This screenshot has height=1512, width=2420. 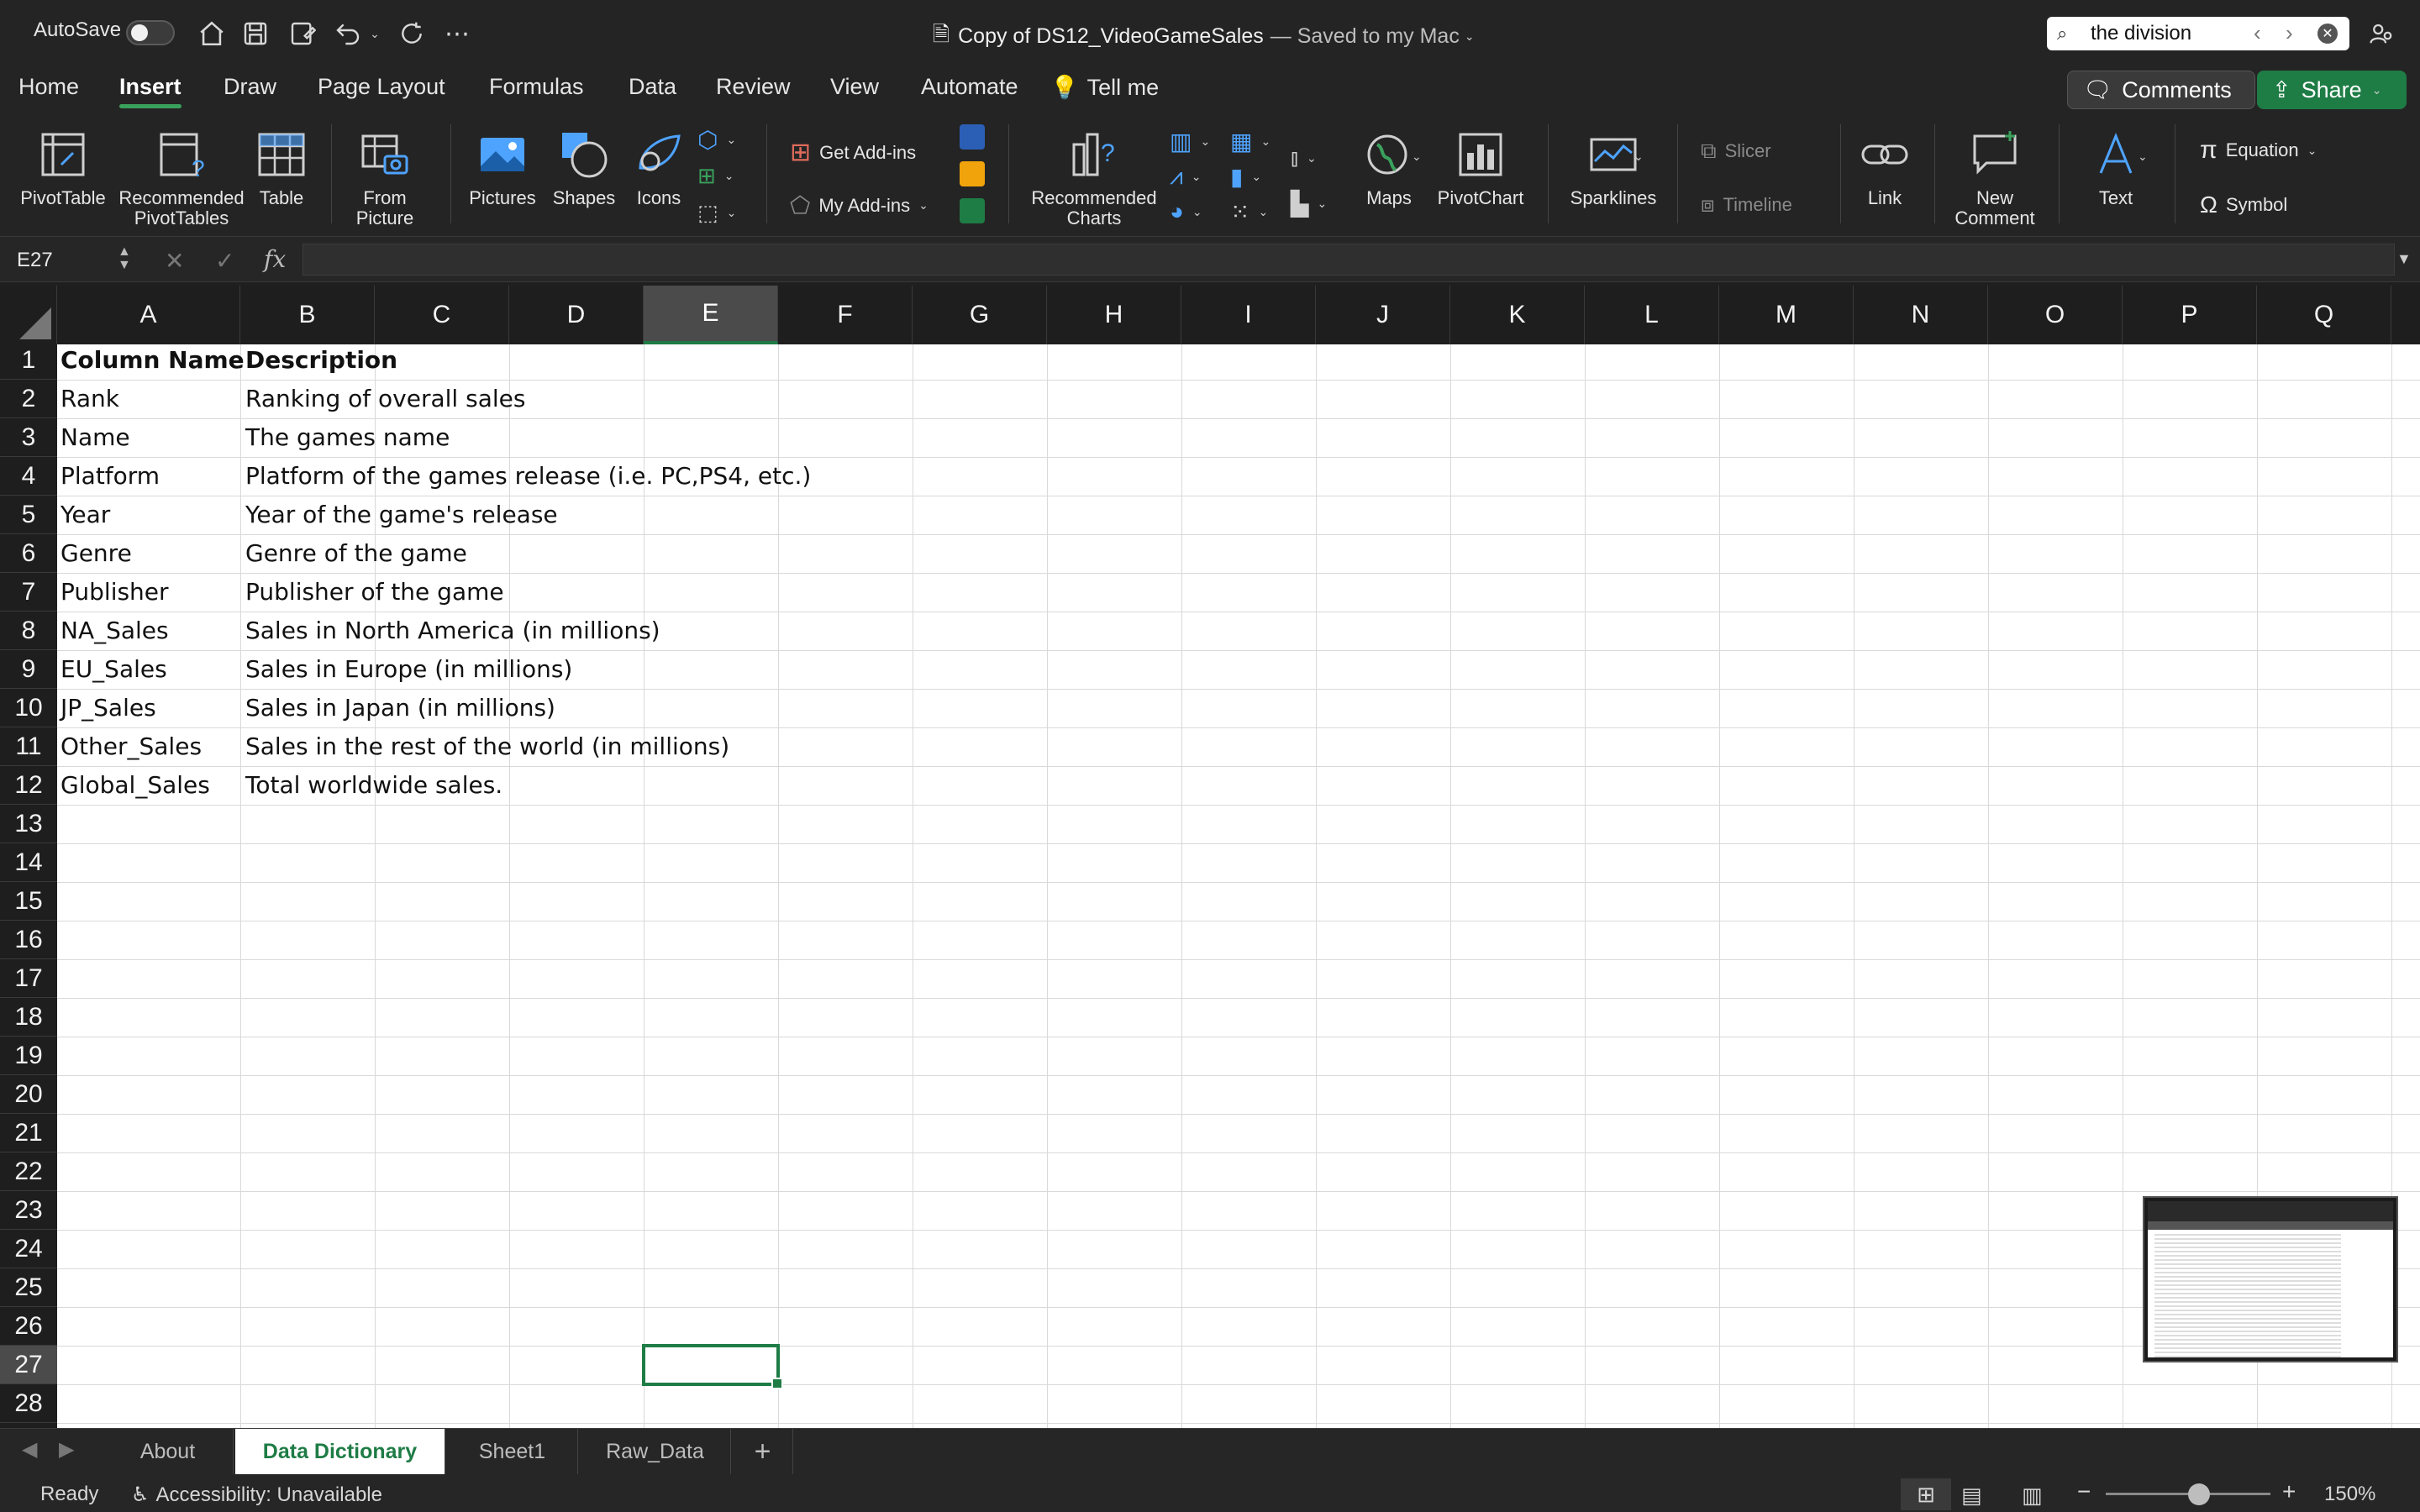 What do you see at coordinates (374, 592) in the screenshot?
I see `table-cell-description: Publisher of the game` at bounding box center [374, 592].